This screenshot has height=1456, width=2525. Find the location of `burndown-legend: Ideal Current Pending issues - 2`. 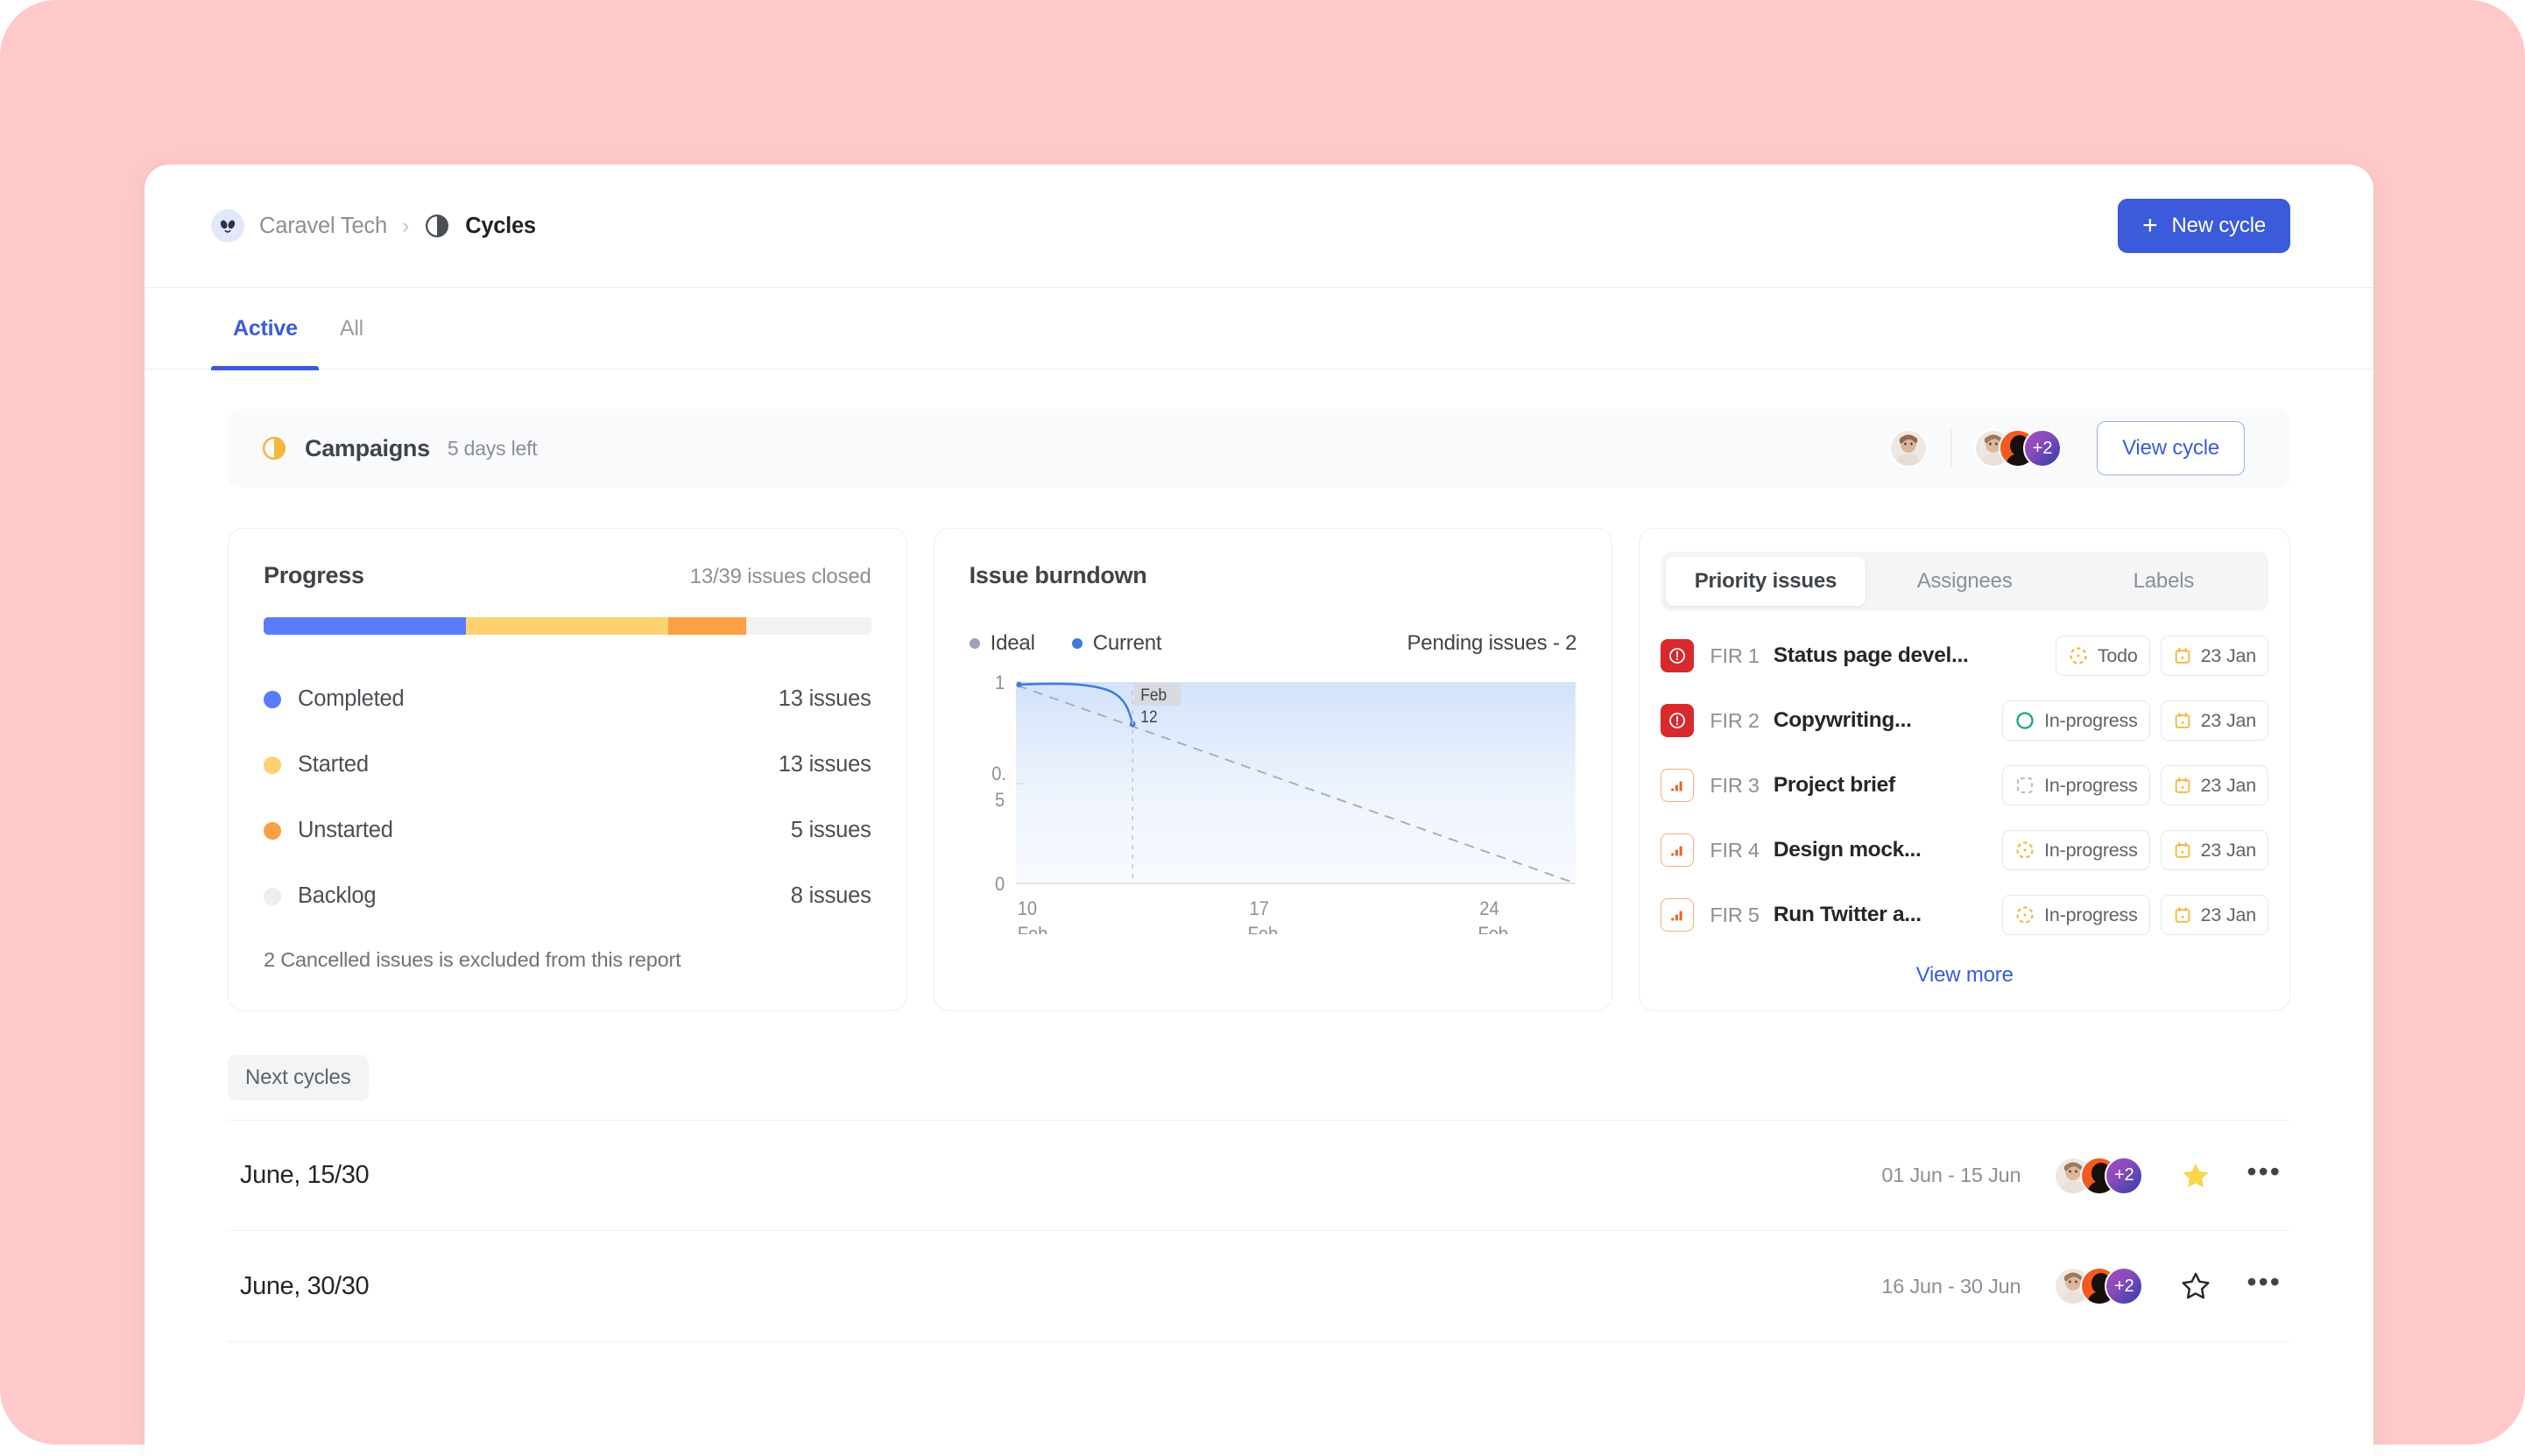

burndown-legend: Ideal Current Pending issues - 2 is located at coordinates (1273, 643).